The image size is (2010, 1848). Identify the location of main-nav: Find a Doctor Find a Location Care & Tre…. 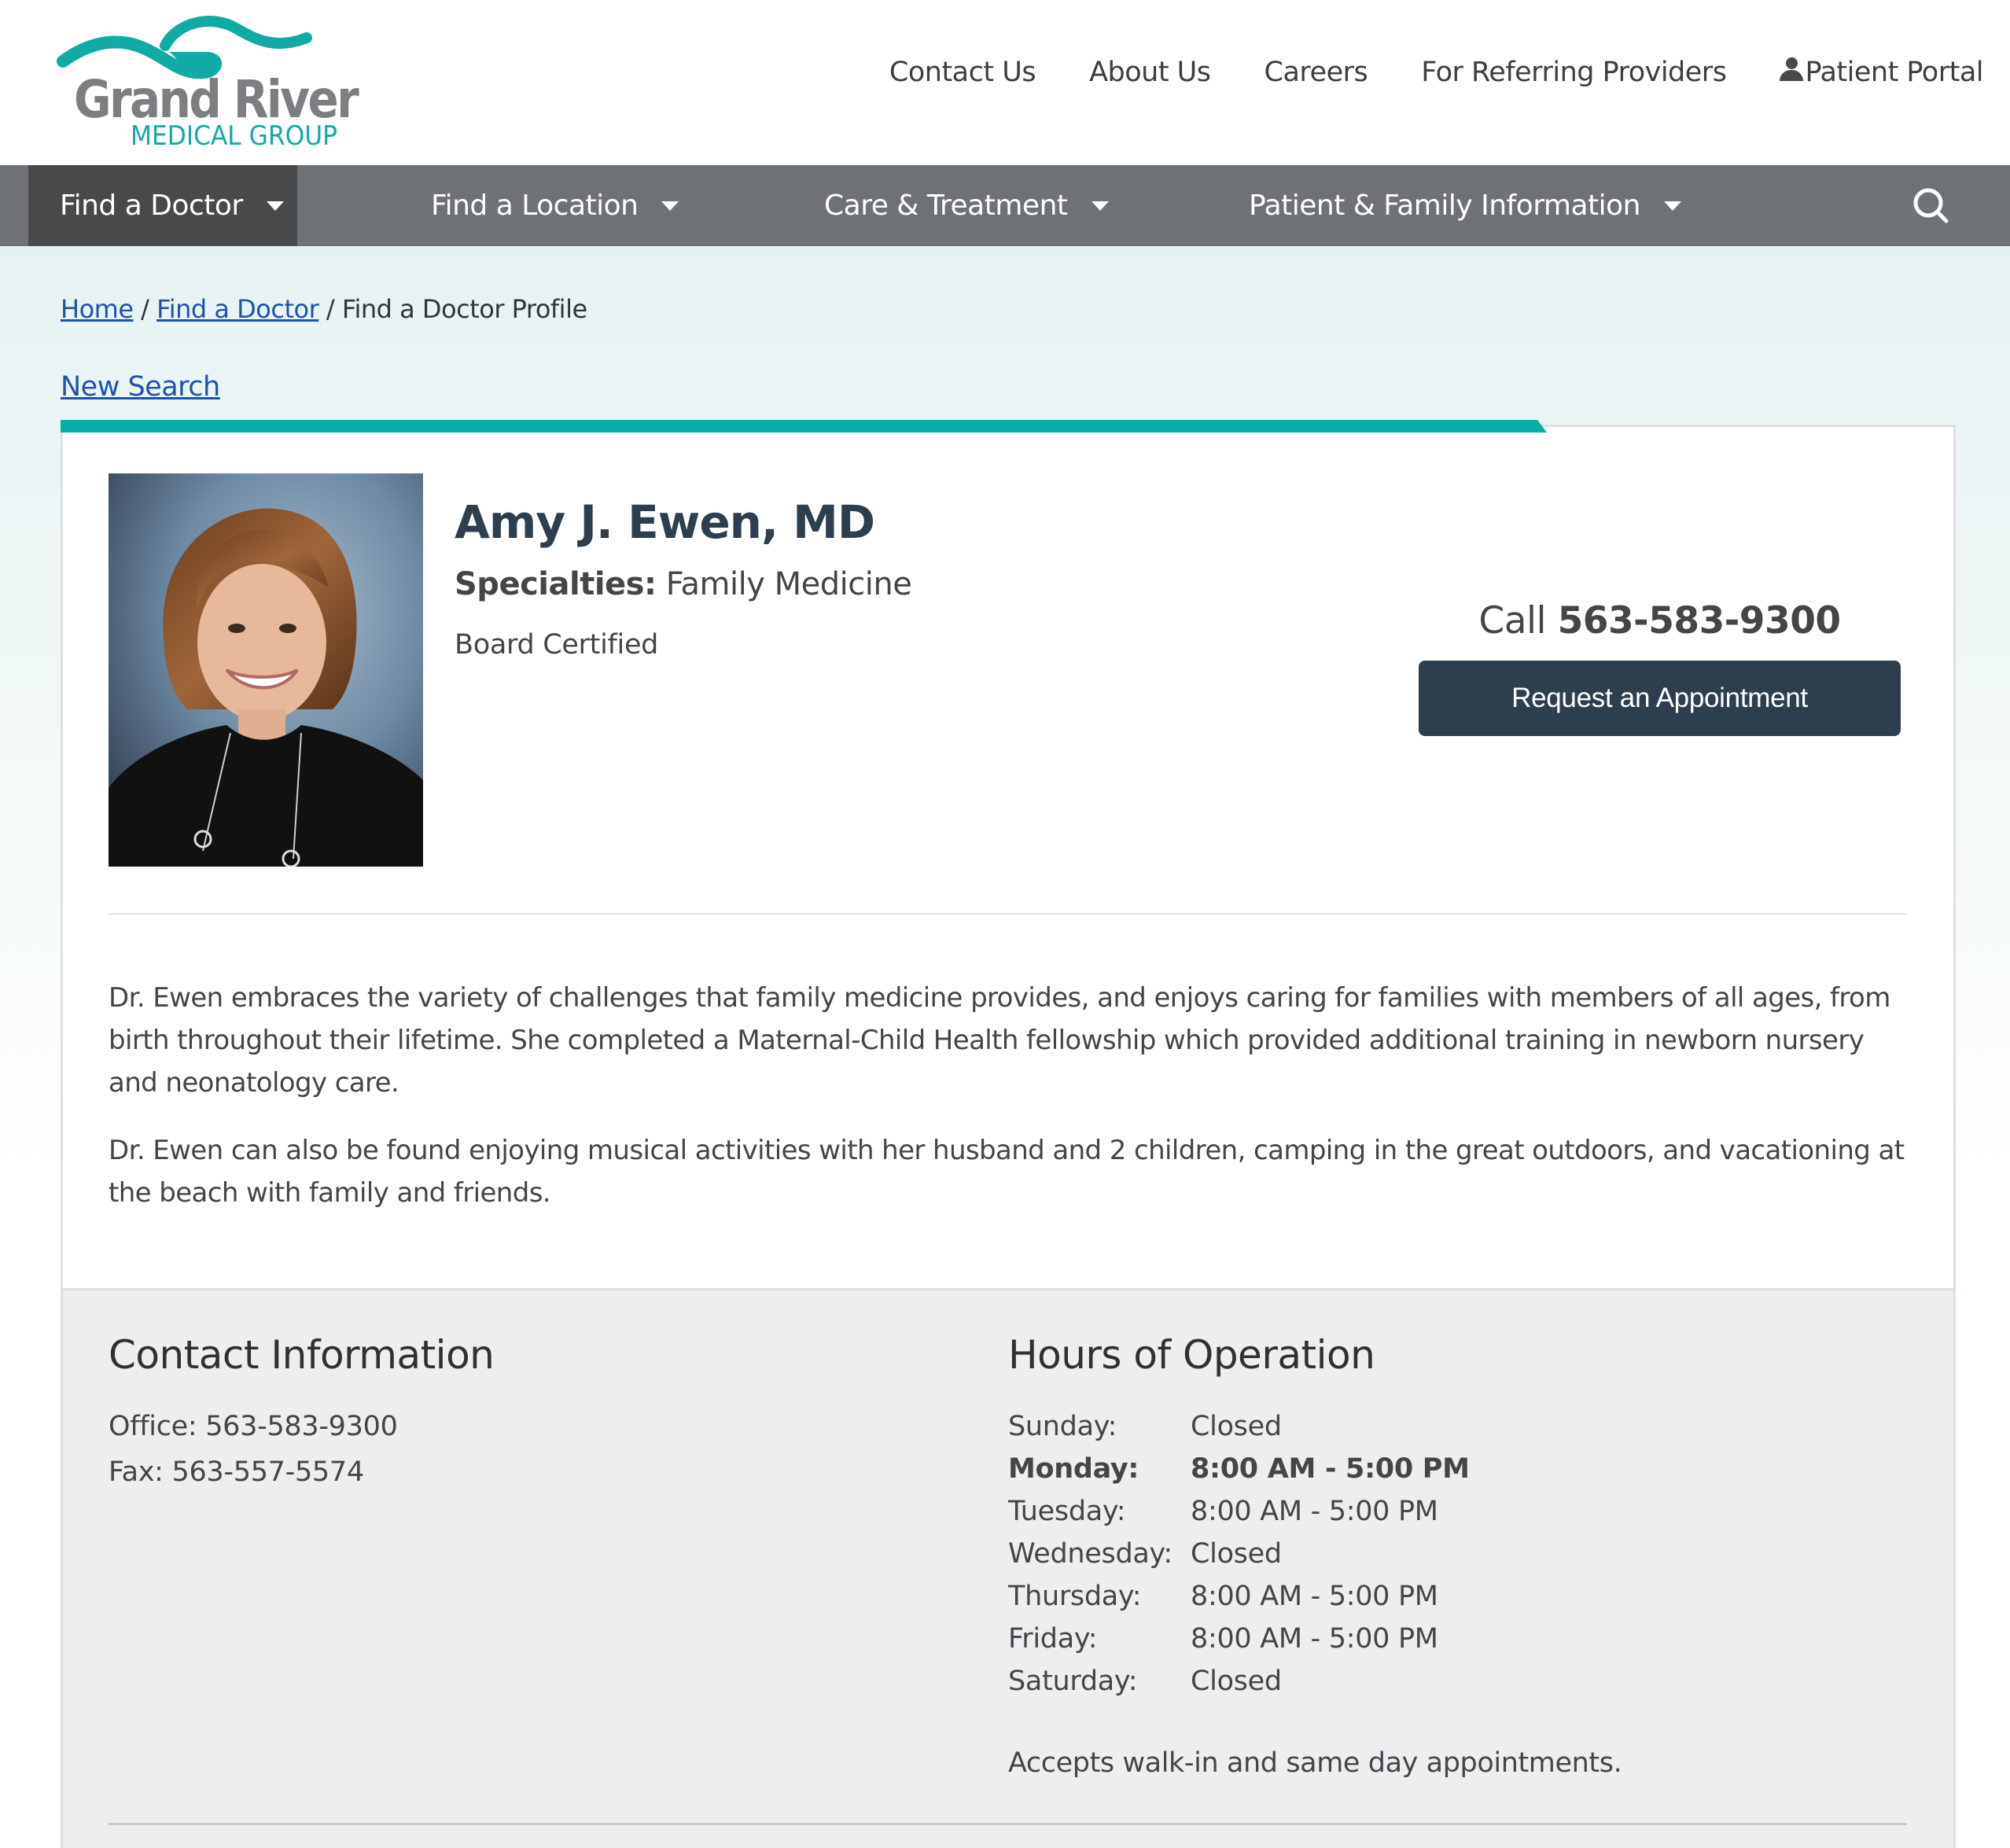
(1005, 205).